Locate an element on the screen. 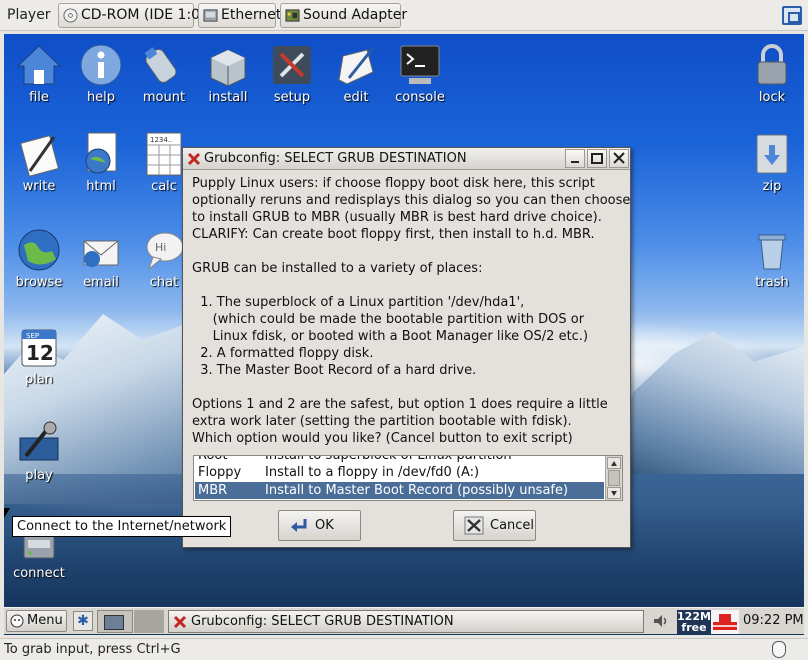  taskbar-task-grubconfig: Grubconfig: SELECT GRUB DESTINATION is located at coordinates (406, 621).